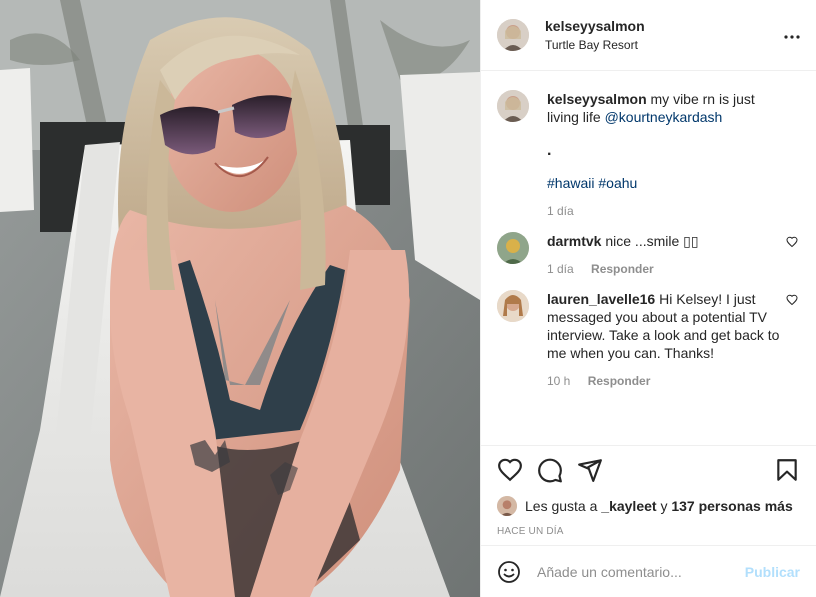 The image size is (816, 597). What do you see at coordinates (560, 269) in the screenshot?
I see `comment-time: 1 día` at bounding box center [560, 269].